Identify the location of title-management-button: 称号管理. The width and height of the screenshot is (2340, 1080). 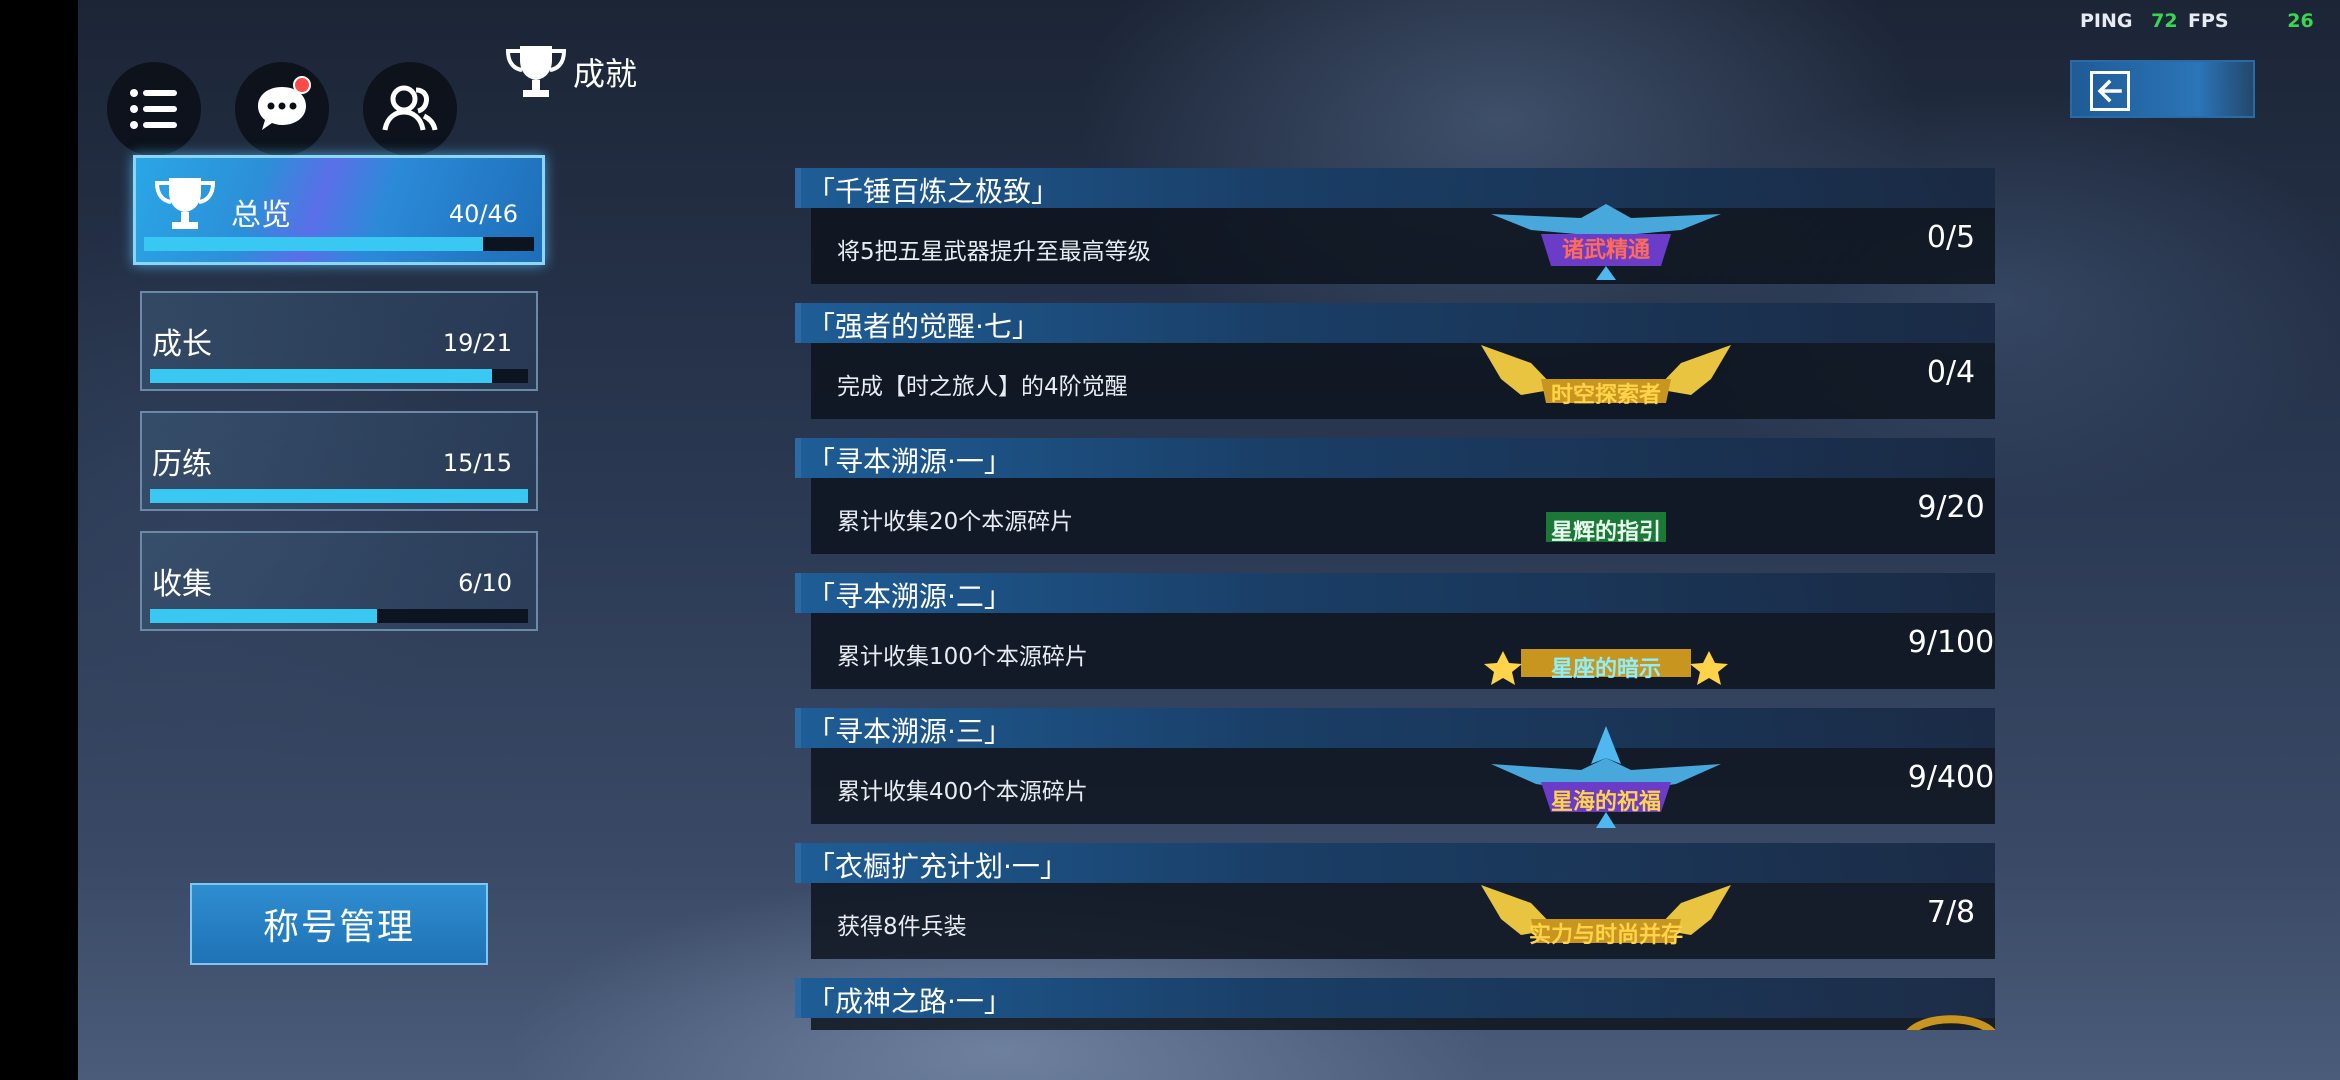
(339, 924).